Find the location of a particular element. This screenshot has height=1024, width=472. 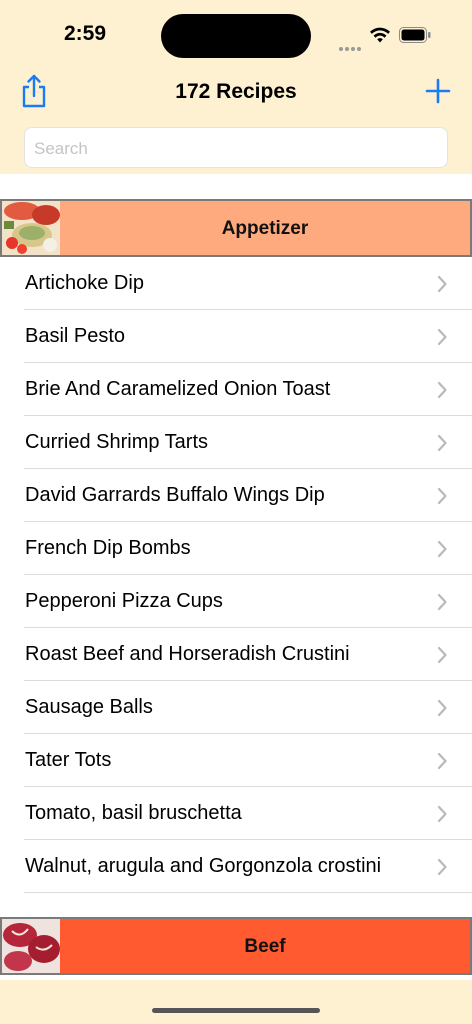

recipe-row: Roast Beef and Horseradish Crustini is located at coordinates (236, 654).